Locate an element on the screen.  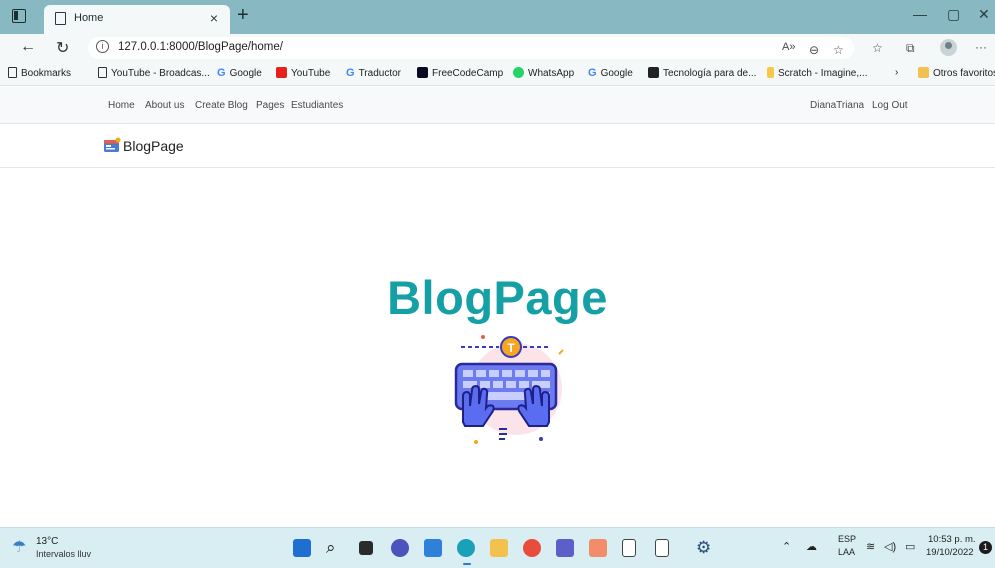
file-explorer-icon is located at coordinates (499, 548).